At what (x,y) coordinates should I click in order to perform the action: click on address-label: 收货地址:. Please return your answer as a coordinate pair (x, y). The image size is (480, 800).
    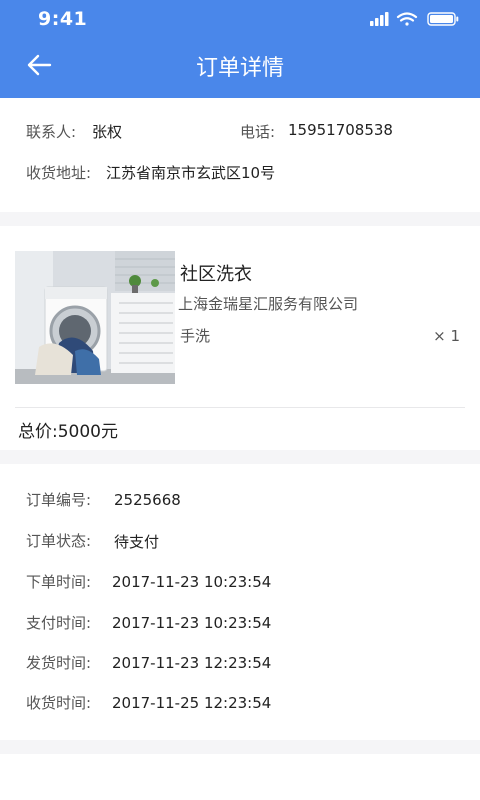
    Looking at the image, I should click on (59, 173).